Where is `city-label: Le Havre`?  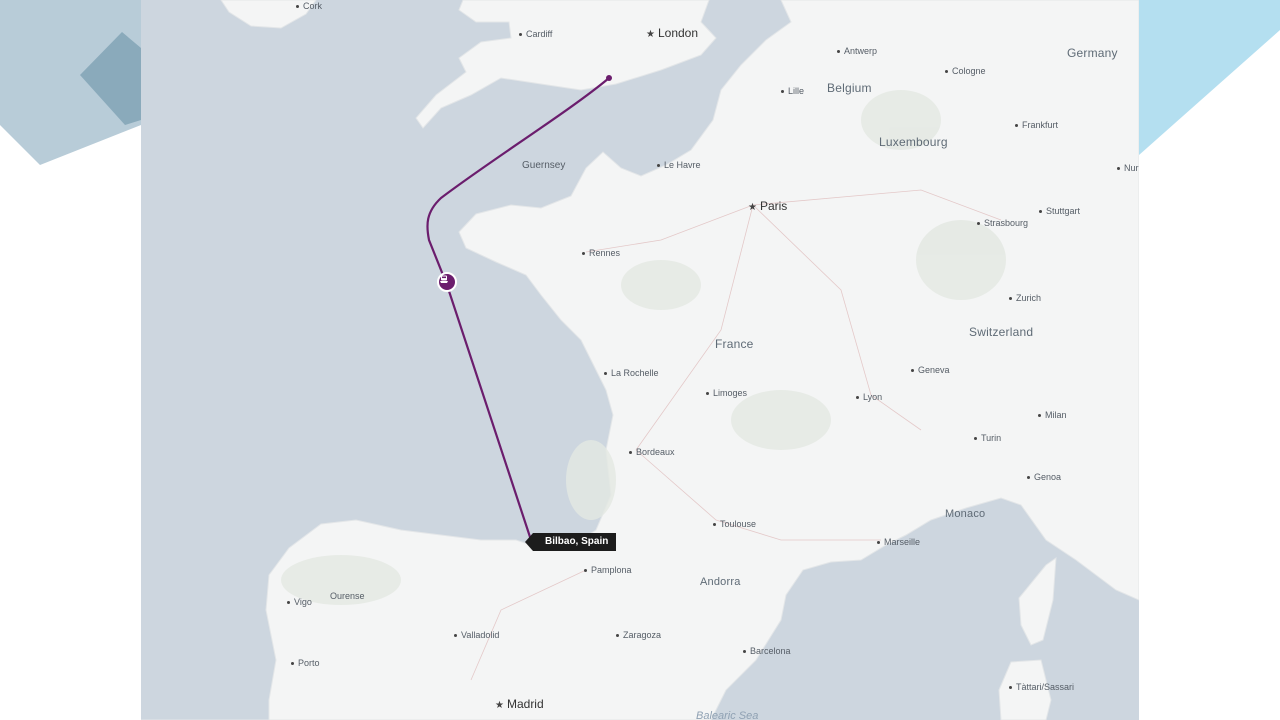 city-label: Le Havre is located at coordinates (679, 165).